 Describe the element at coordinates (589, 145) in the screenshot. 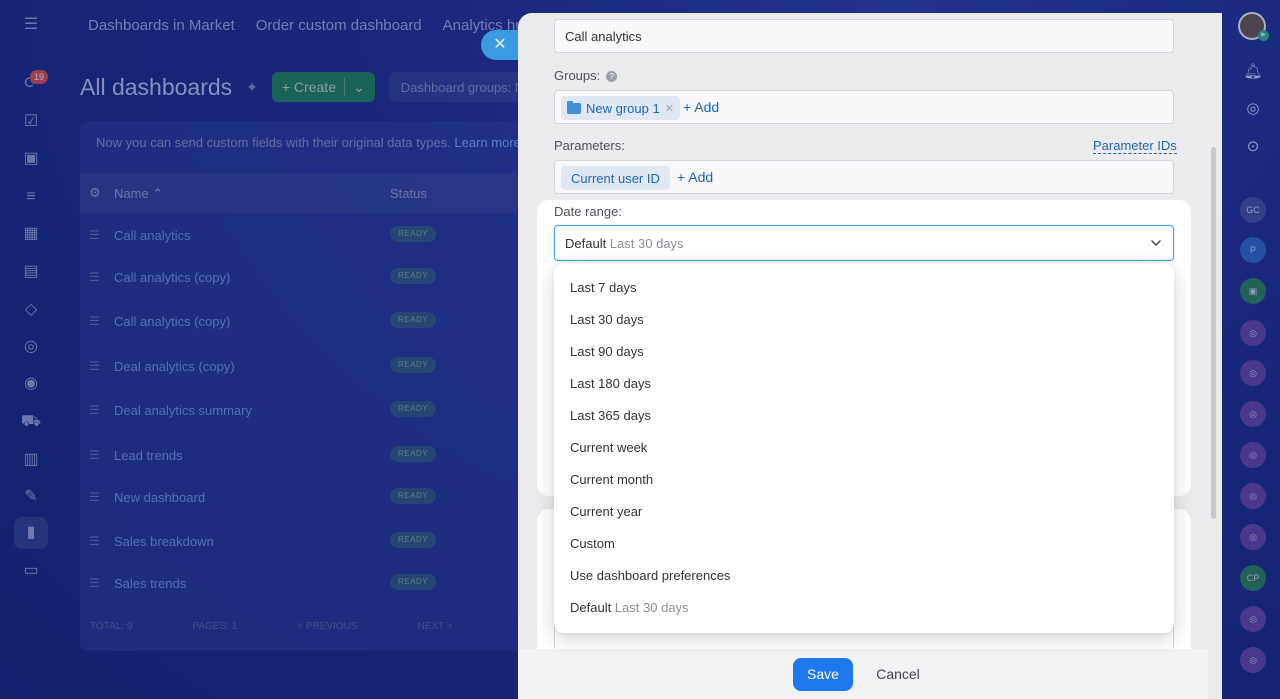

I see `parameters-label: Parameters:` at that location.